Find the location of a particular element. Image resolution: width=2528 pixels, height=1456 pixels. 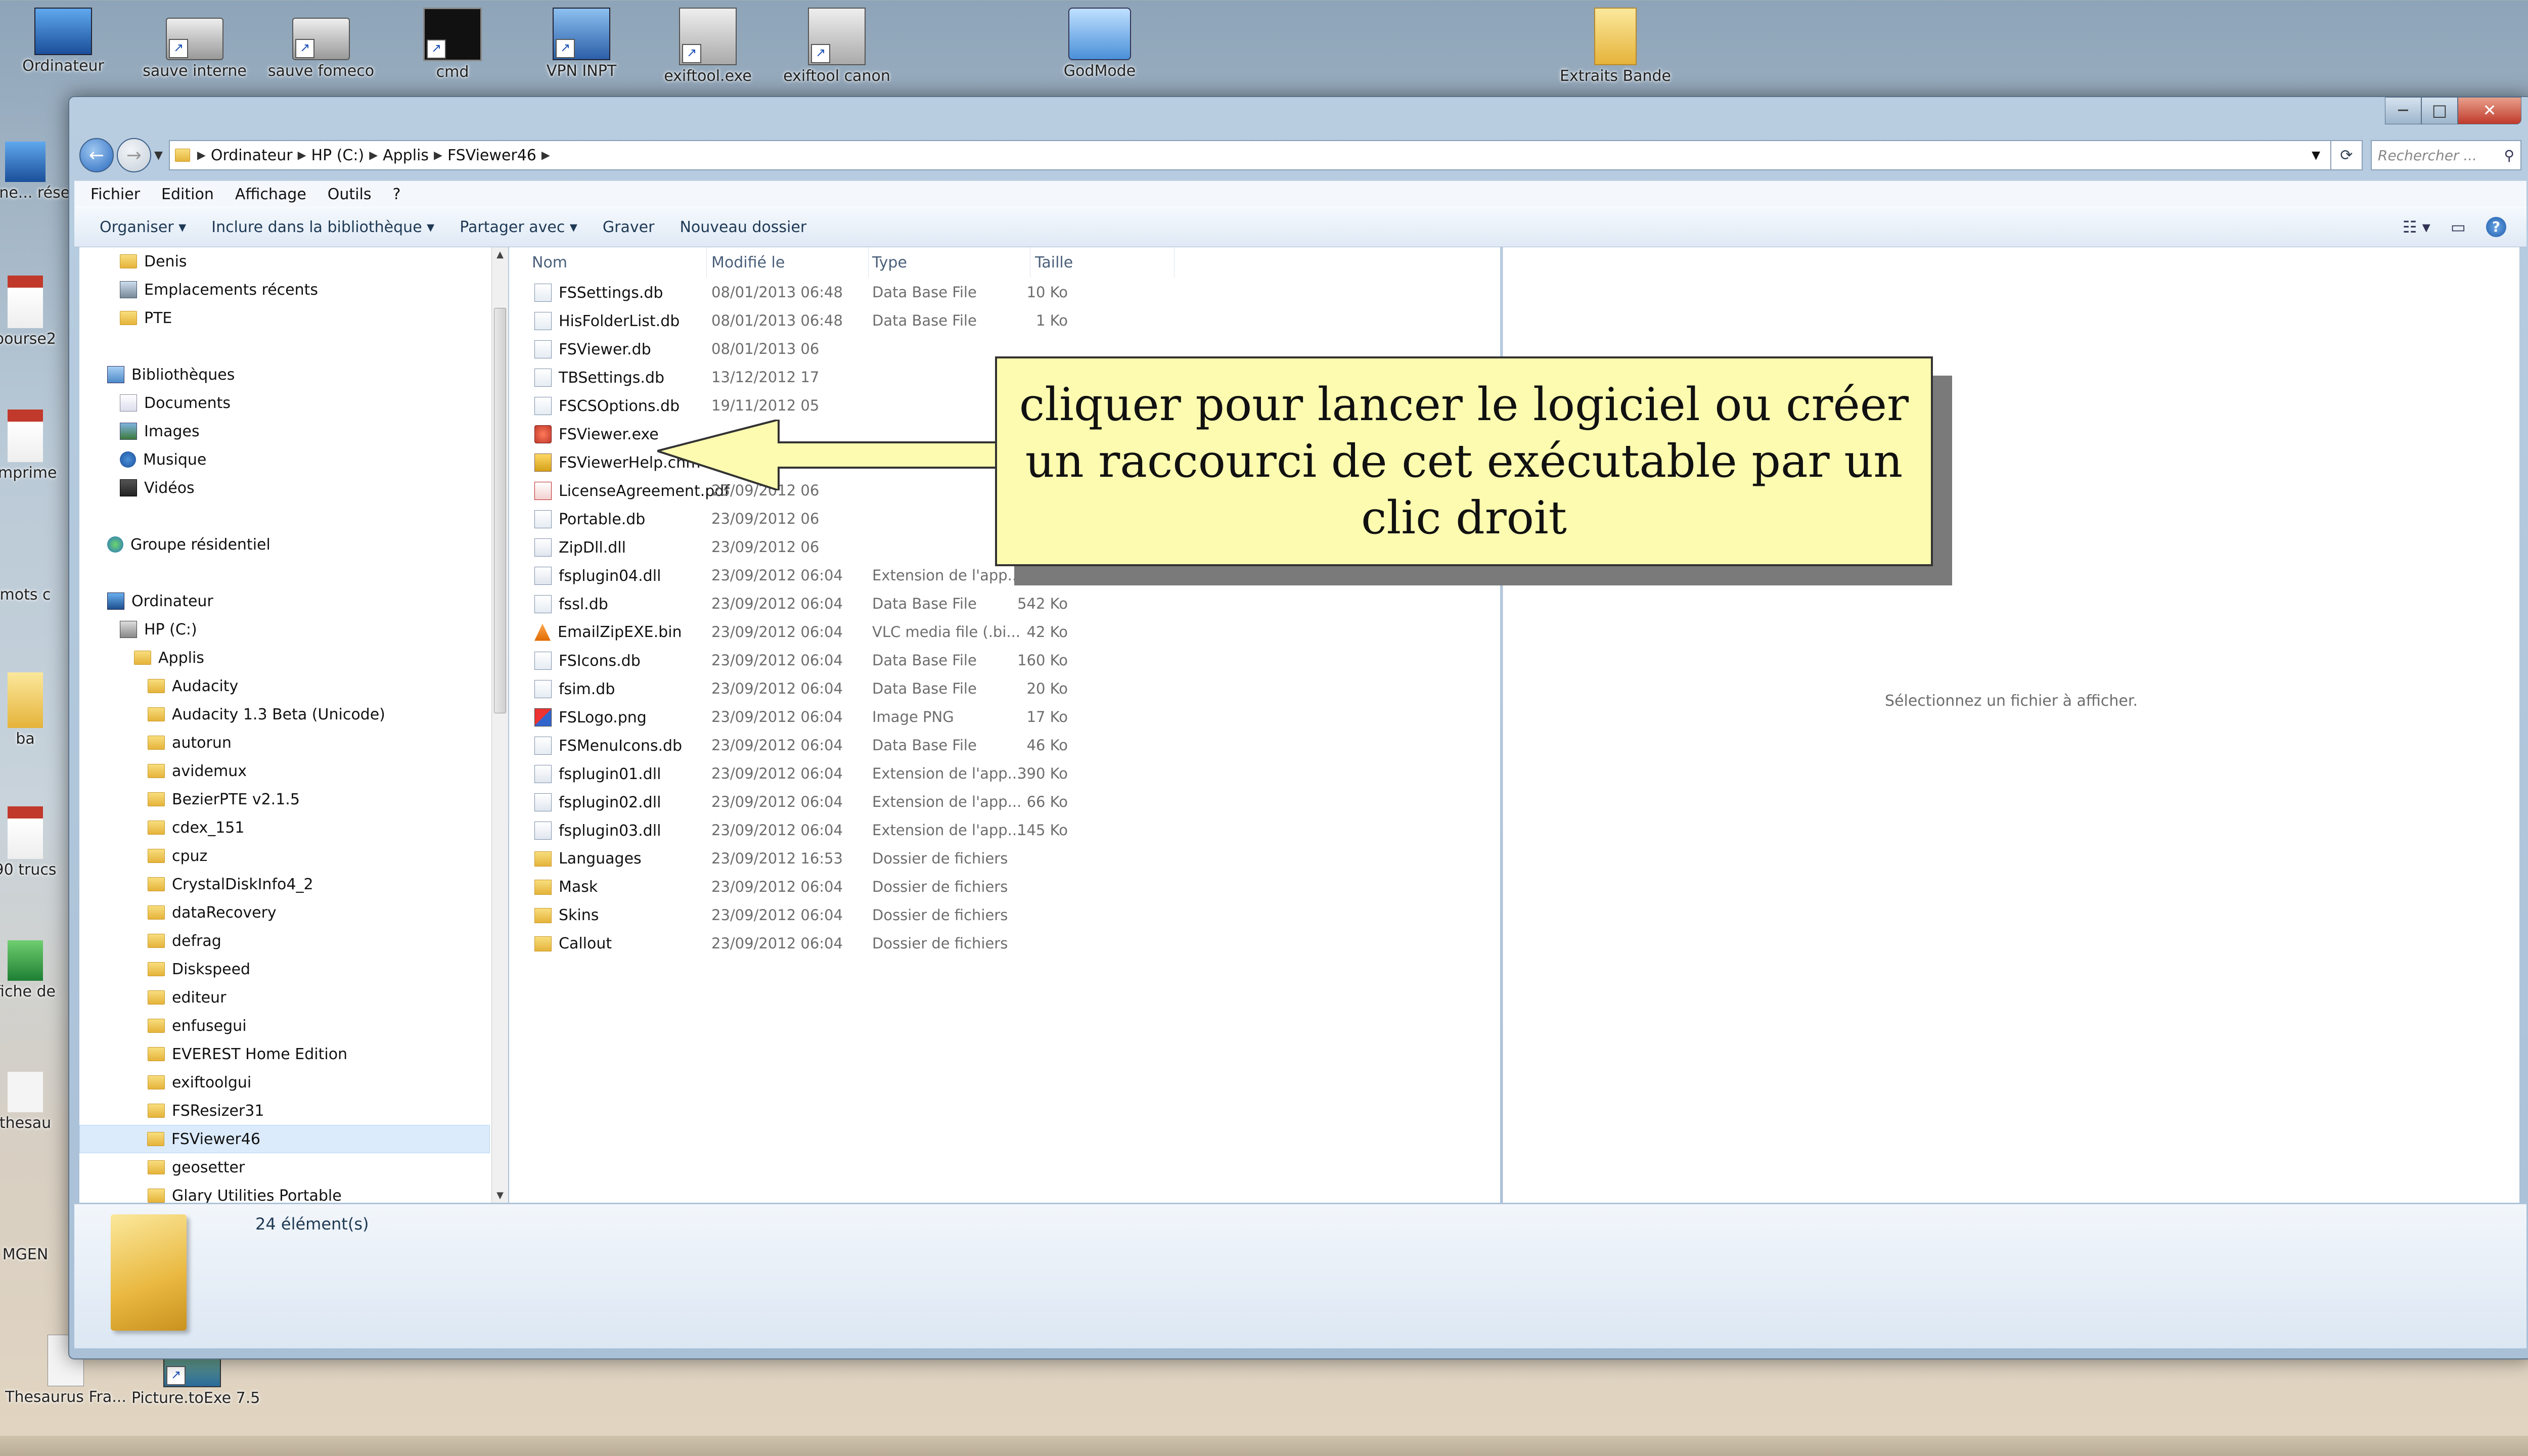

nav-item-pte: PTE is located at coordinates (146, 318).